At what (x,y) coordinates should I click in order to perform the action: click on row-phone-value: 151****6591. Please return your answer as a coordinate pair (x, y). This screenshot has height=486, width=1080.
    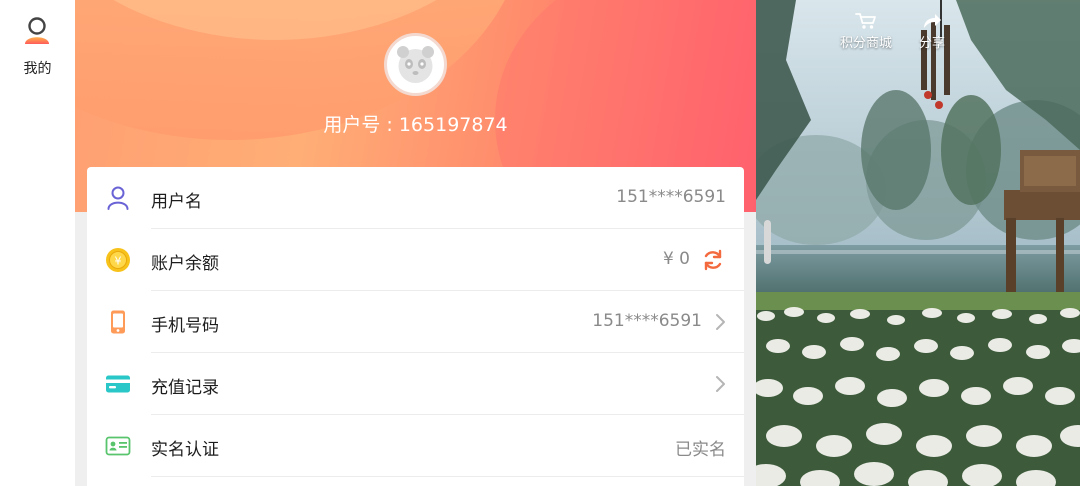
    Looking at the image, I should click on (647, 321).